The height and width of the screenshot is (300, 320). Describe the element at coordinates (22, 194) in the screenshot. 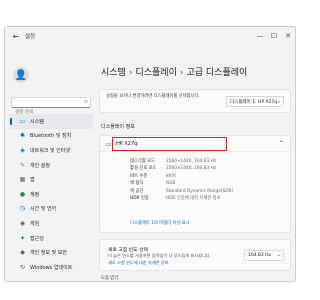

I see `account-icon: ●` at that location.